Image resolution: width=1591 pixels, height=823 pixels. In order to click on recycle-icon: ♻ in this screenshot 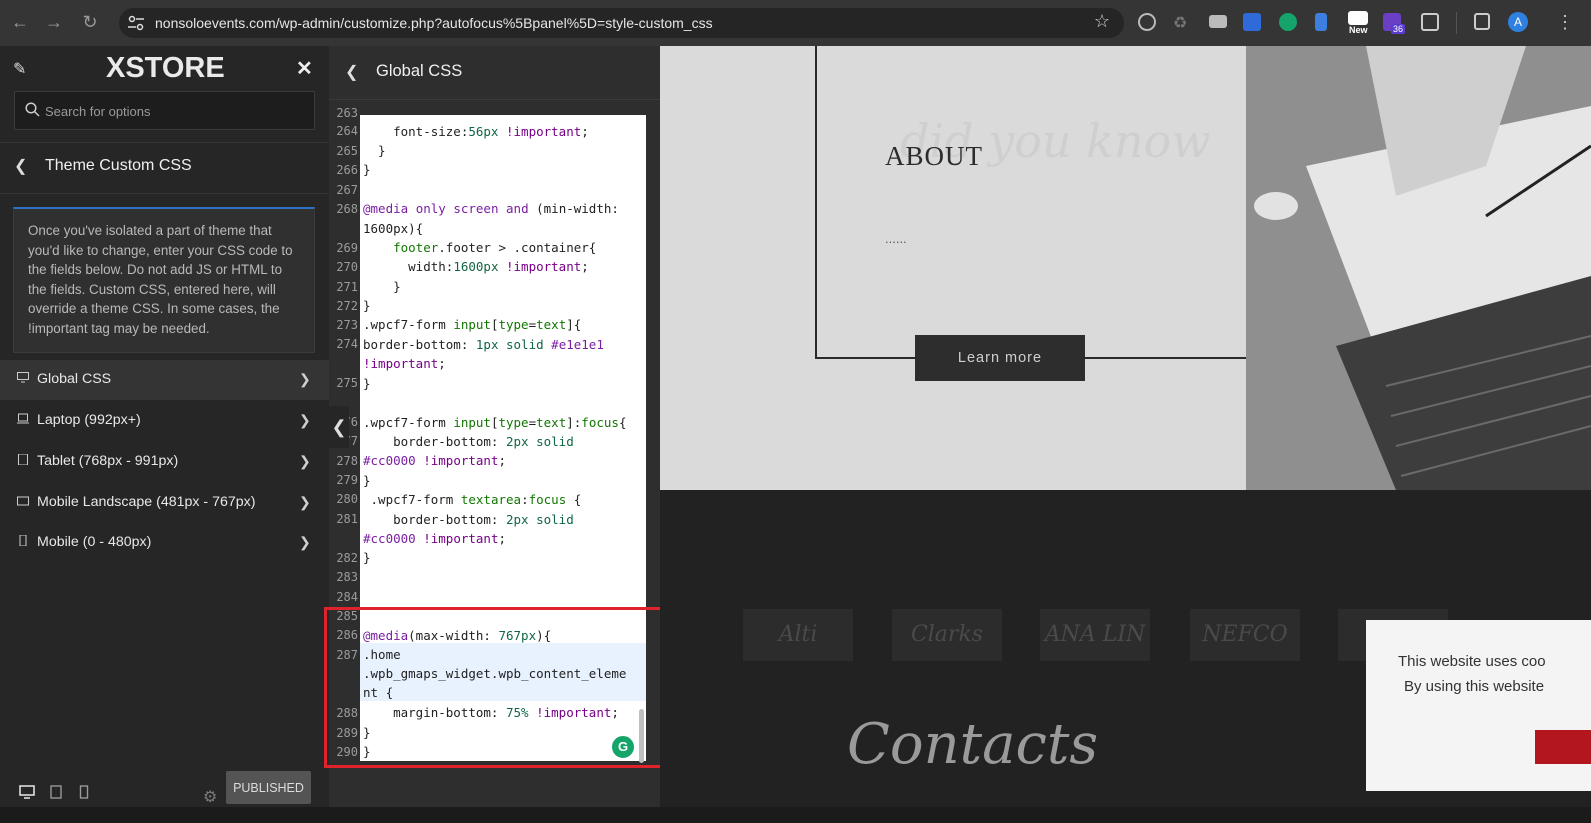, I will do `click(1182, 22)`.